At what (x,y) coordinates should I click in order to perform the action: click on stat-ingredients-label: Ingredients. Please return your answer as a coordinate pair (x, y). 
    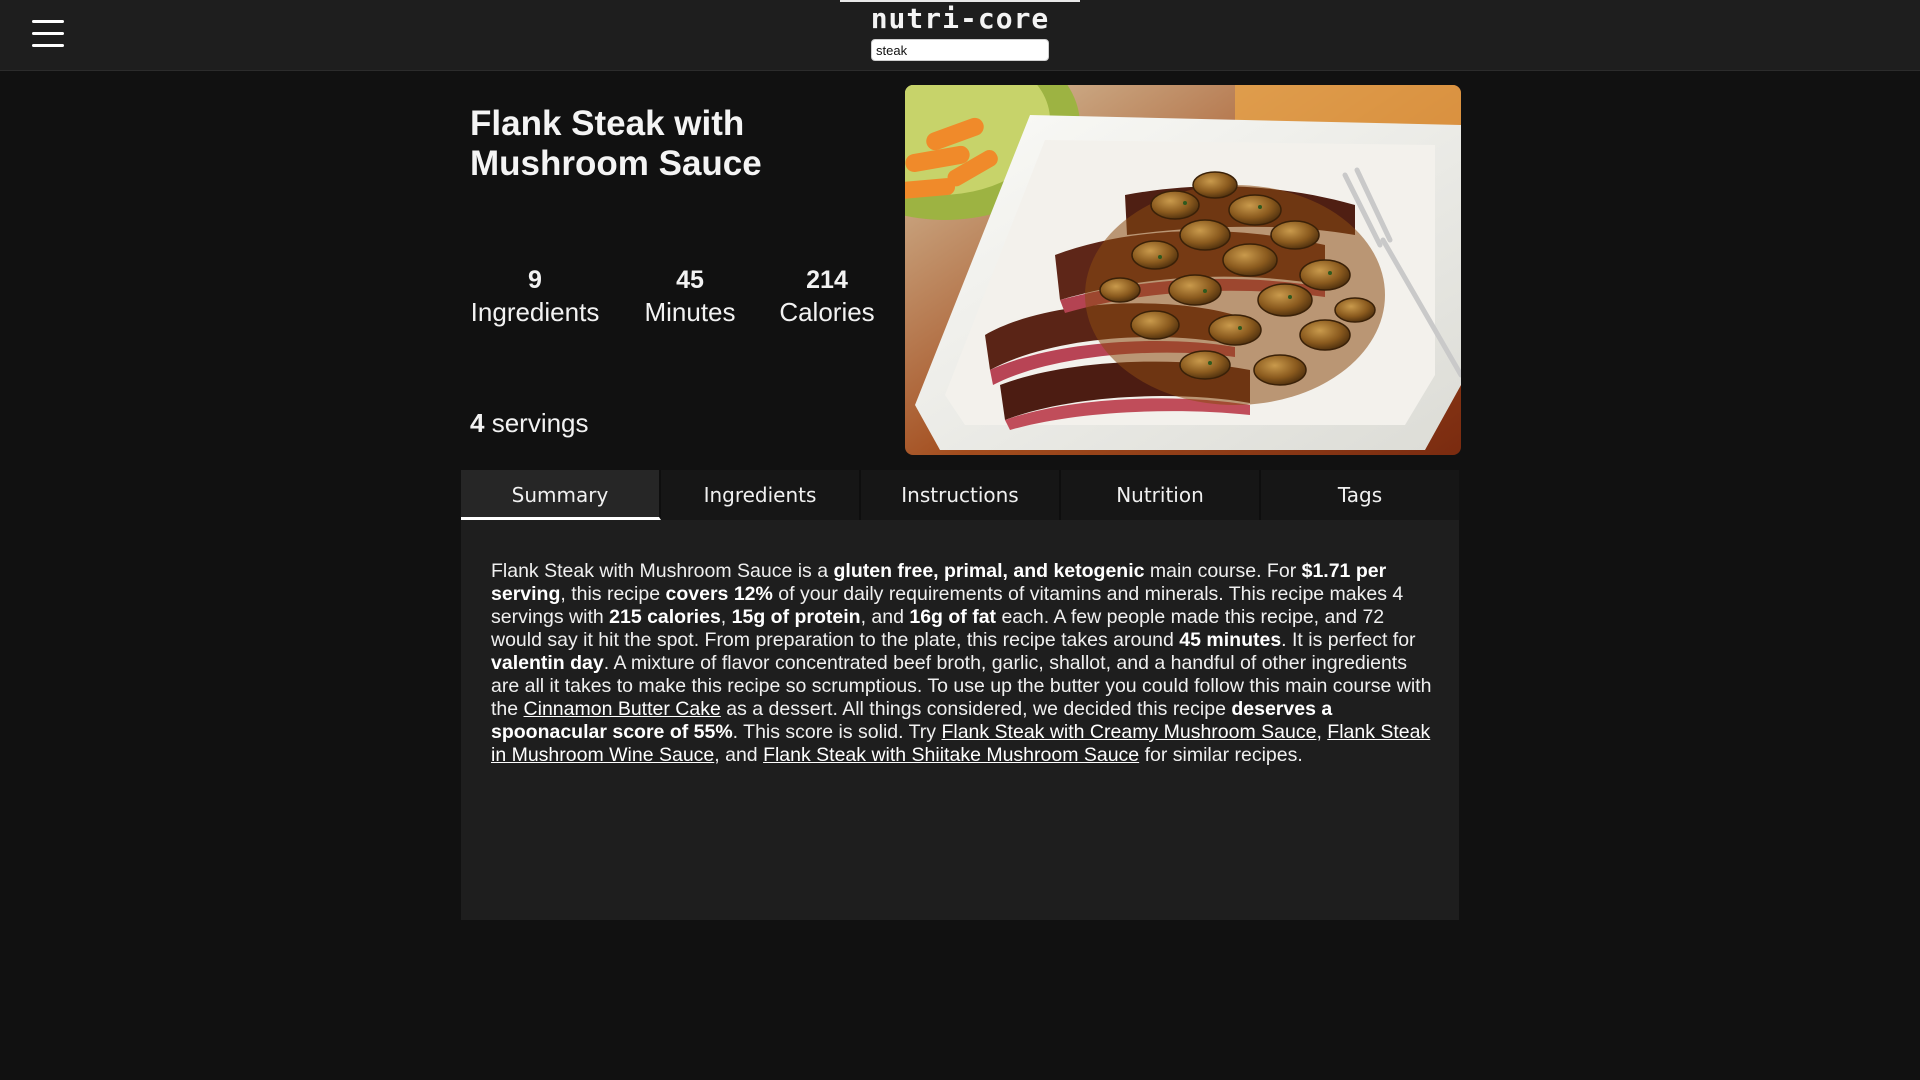
    Looking at the image, I should click on (535, 312).